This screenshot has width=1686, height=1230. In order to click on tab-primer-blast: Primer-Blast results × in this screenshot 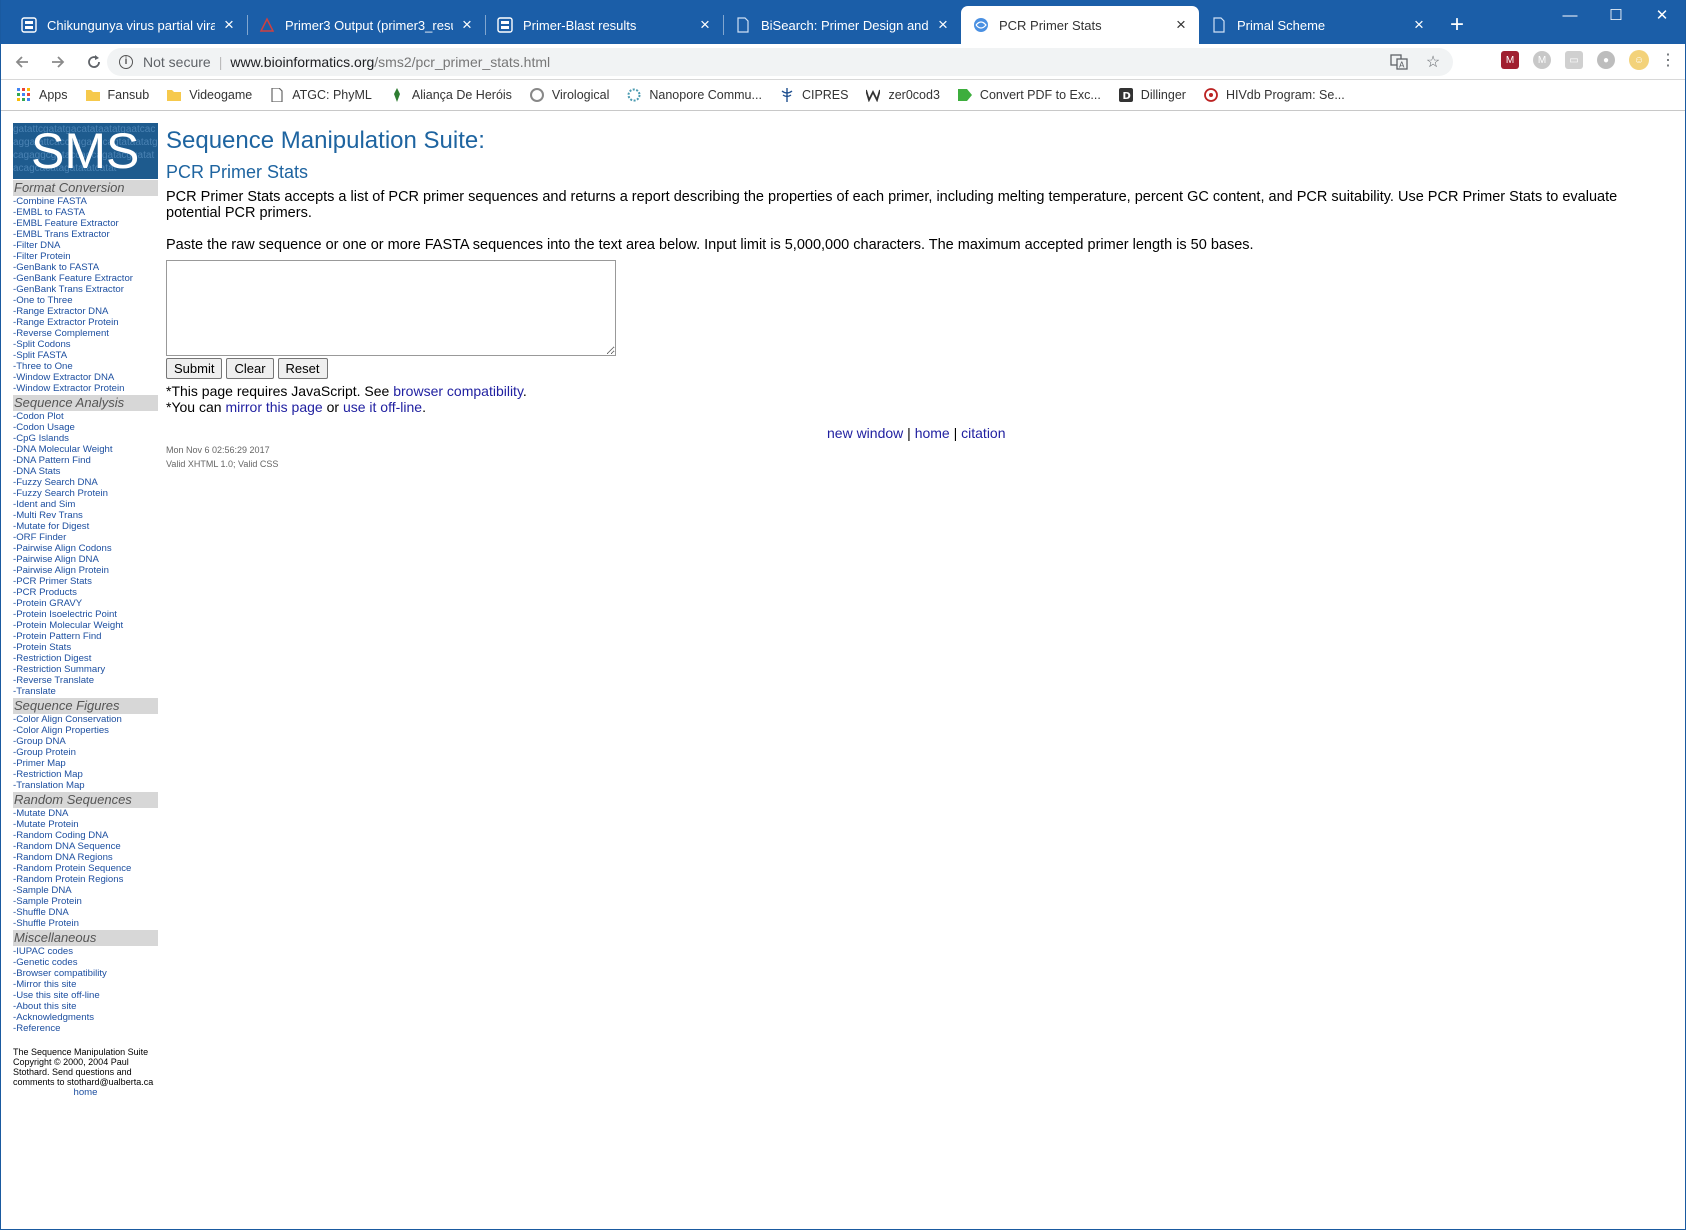, I will do `click(604, 25)`.